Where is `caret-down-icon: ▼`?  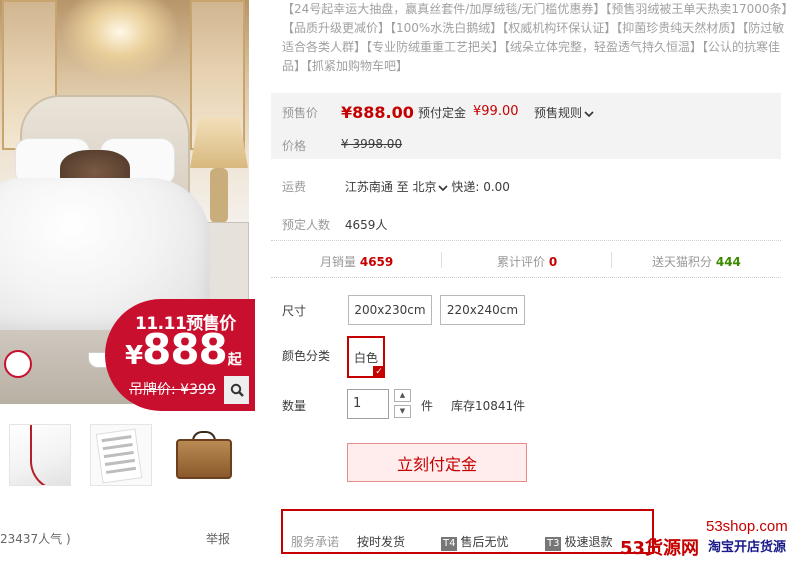
caret-down-icon: ▼ is located at coordinates (402, 411).